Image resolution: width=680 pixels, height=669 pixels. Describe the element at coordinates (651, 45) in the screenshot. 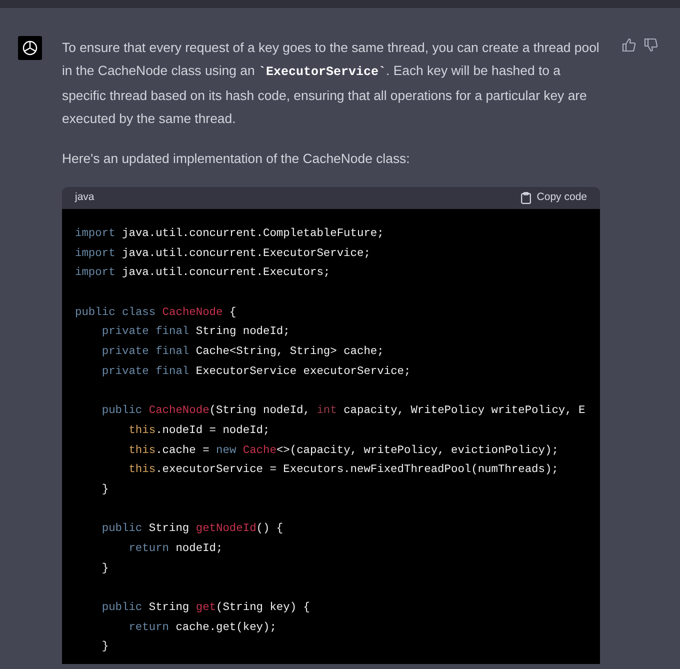

I see `thumbs-down-icon` at that location.